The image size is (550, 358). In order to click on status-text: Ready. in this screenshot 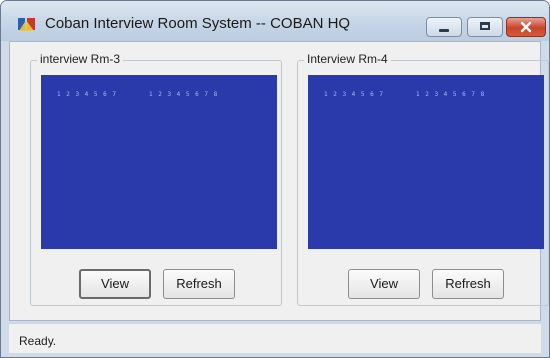, I will do `click(38, 341)`.